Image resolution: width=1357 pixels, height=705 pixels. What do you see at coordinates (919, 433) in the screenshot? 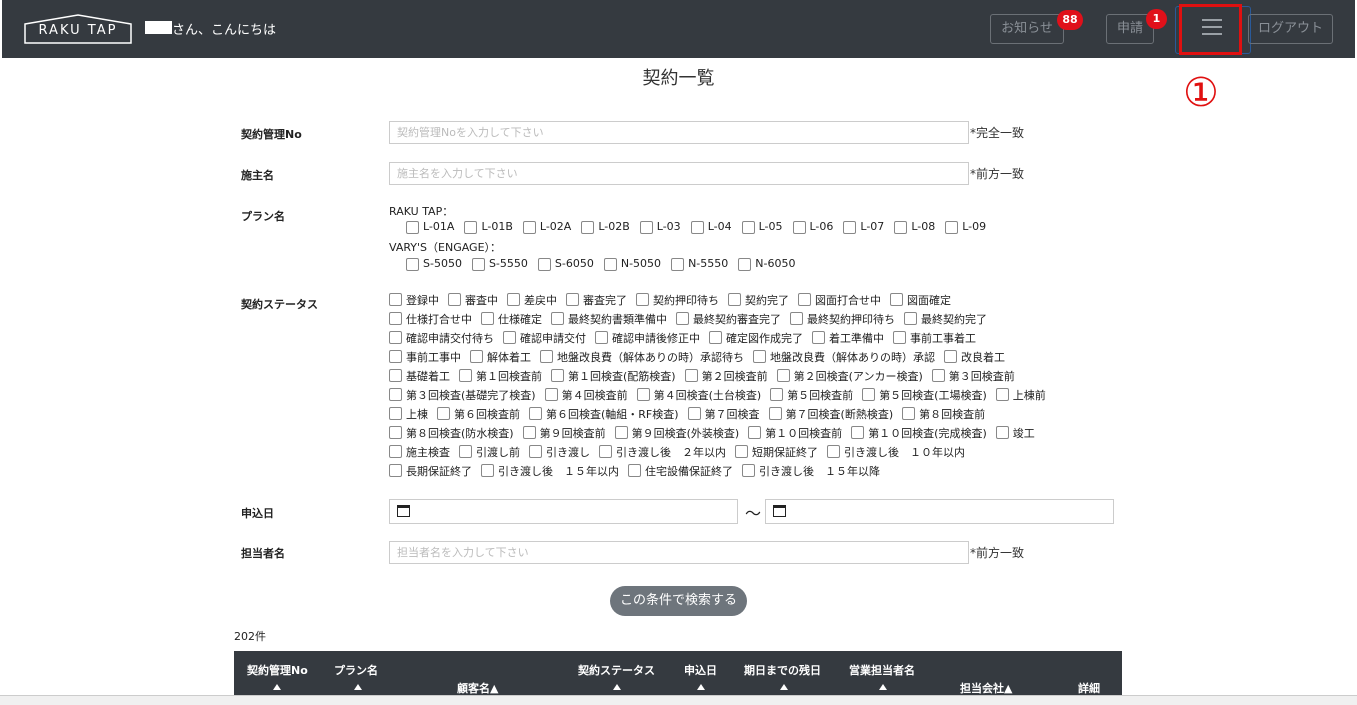
I see `checkbox-option: 第１０回検査(完成検査)` at bounding box center [919, 433].